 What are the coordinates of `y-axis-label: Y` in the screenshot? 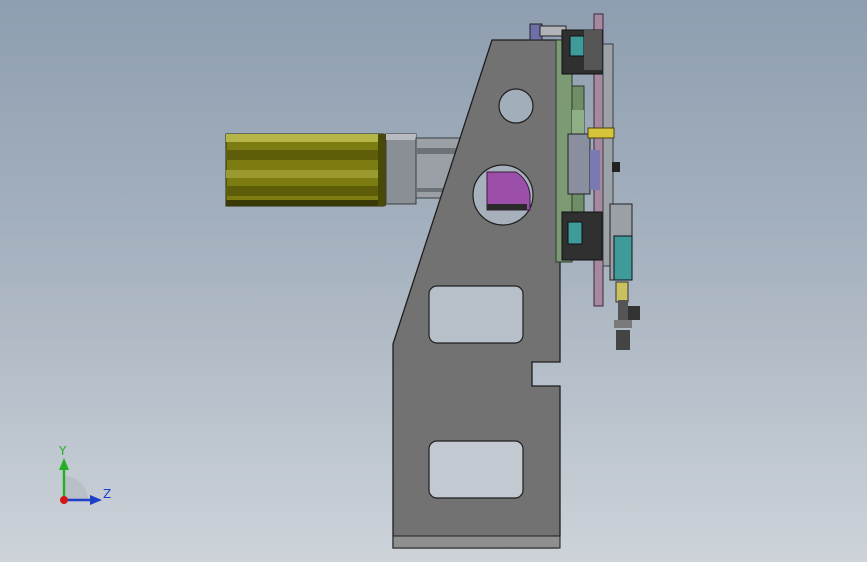 It's located at (62, 451).